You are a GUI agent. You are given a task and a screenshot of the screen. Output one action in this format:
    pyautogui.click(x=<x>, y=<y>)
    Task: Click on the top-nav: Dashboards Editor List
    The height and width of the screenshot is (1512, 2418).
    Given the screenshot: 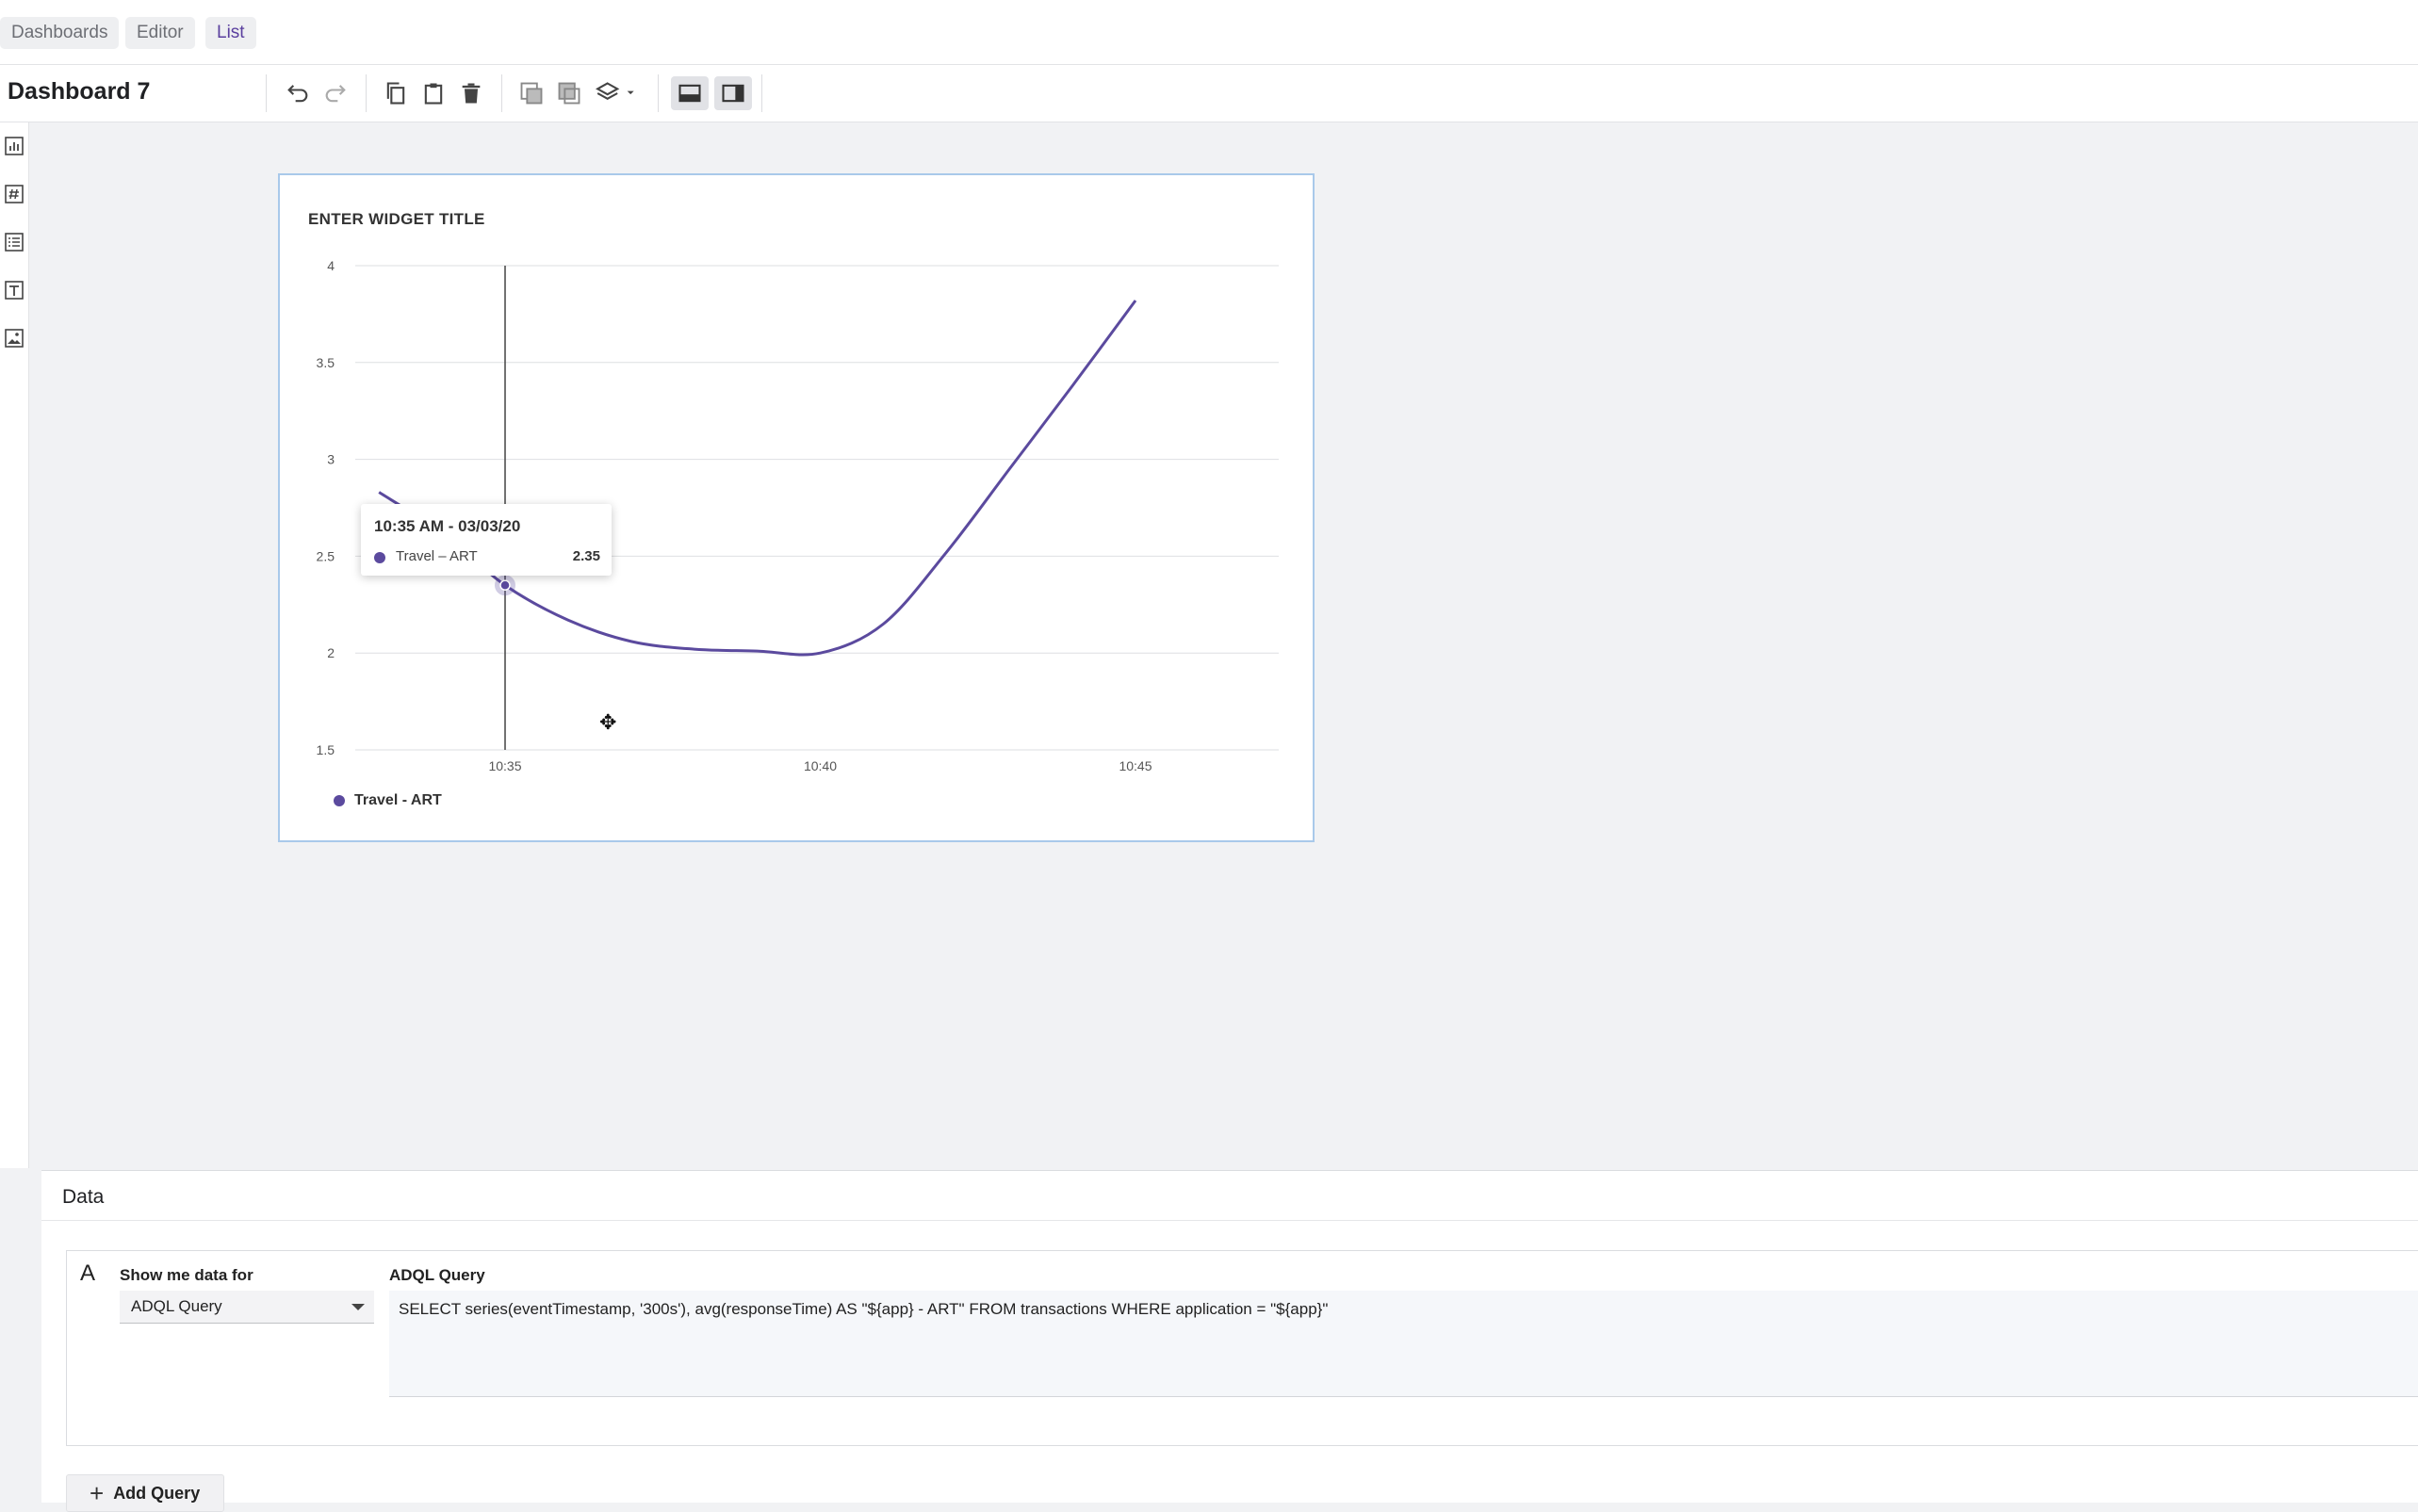 What is the action you would take?
    pyautogui.click(x=1209, y=32)
    